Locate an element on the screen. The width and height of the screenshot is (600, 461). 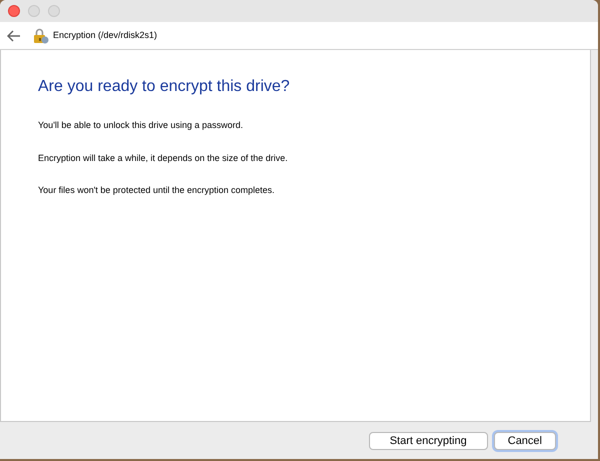
lock-icon is located at coordinates (41, 36).